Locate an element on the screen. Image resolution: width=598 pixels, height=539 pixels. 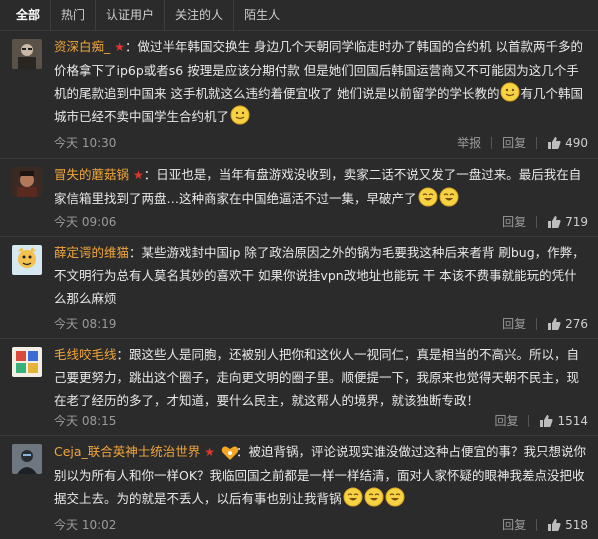
like-button: 518 is located at coordinates (567, 525).